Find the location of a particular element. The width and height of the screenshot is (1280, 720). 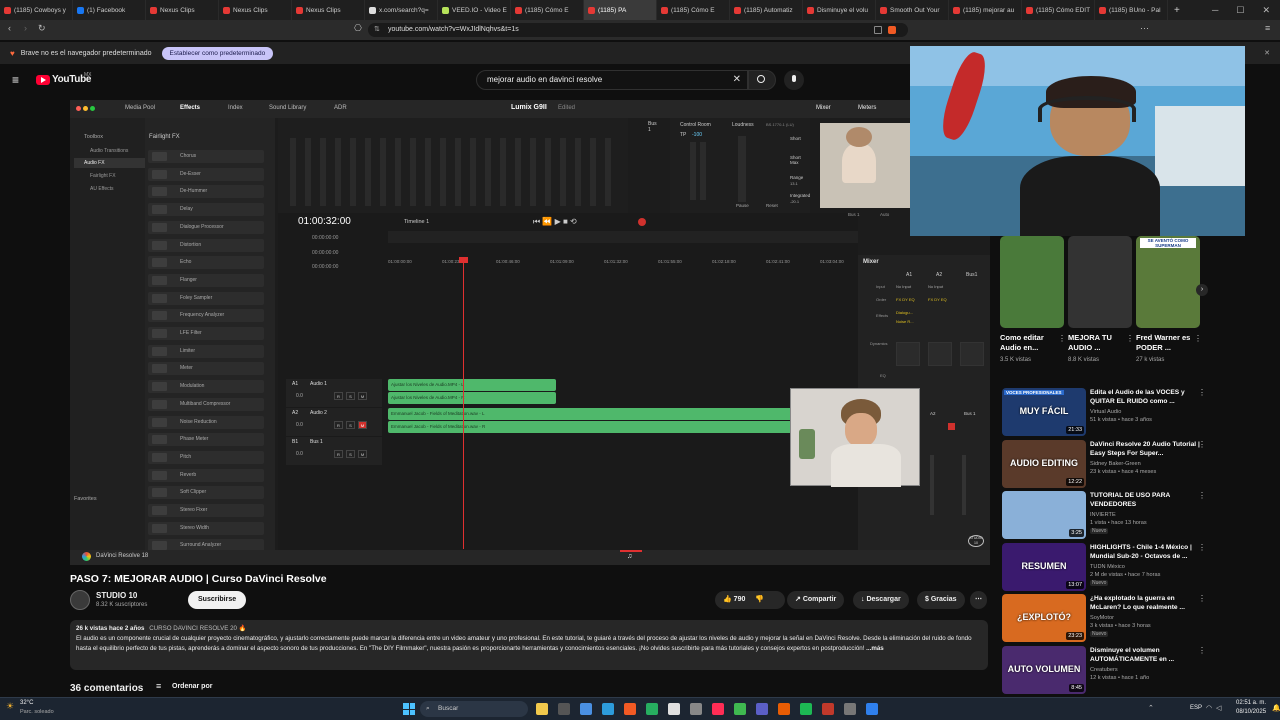

channel-name: STUDIO 10 is located at coordinates (116, 595).